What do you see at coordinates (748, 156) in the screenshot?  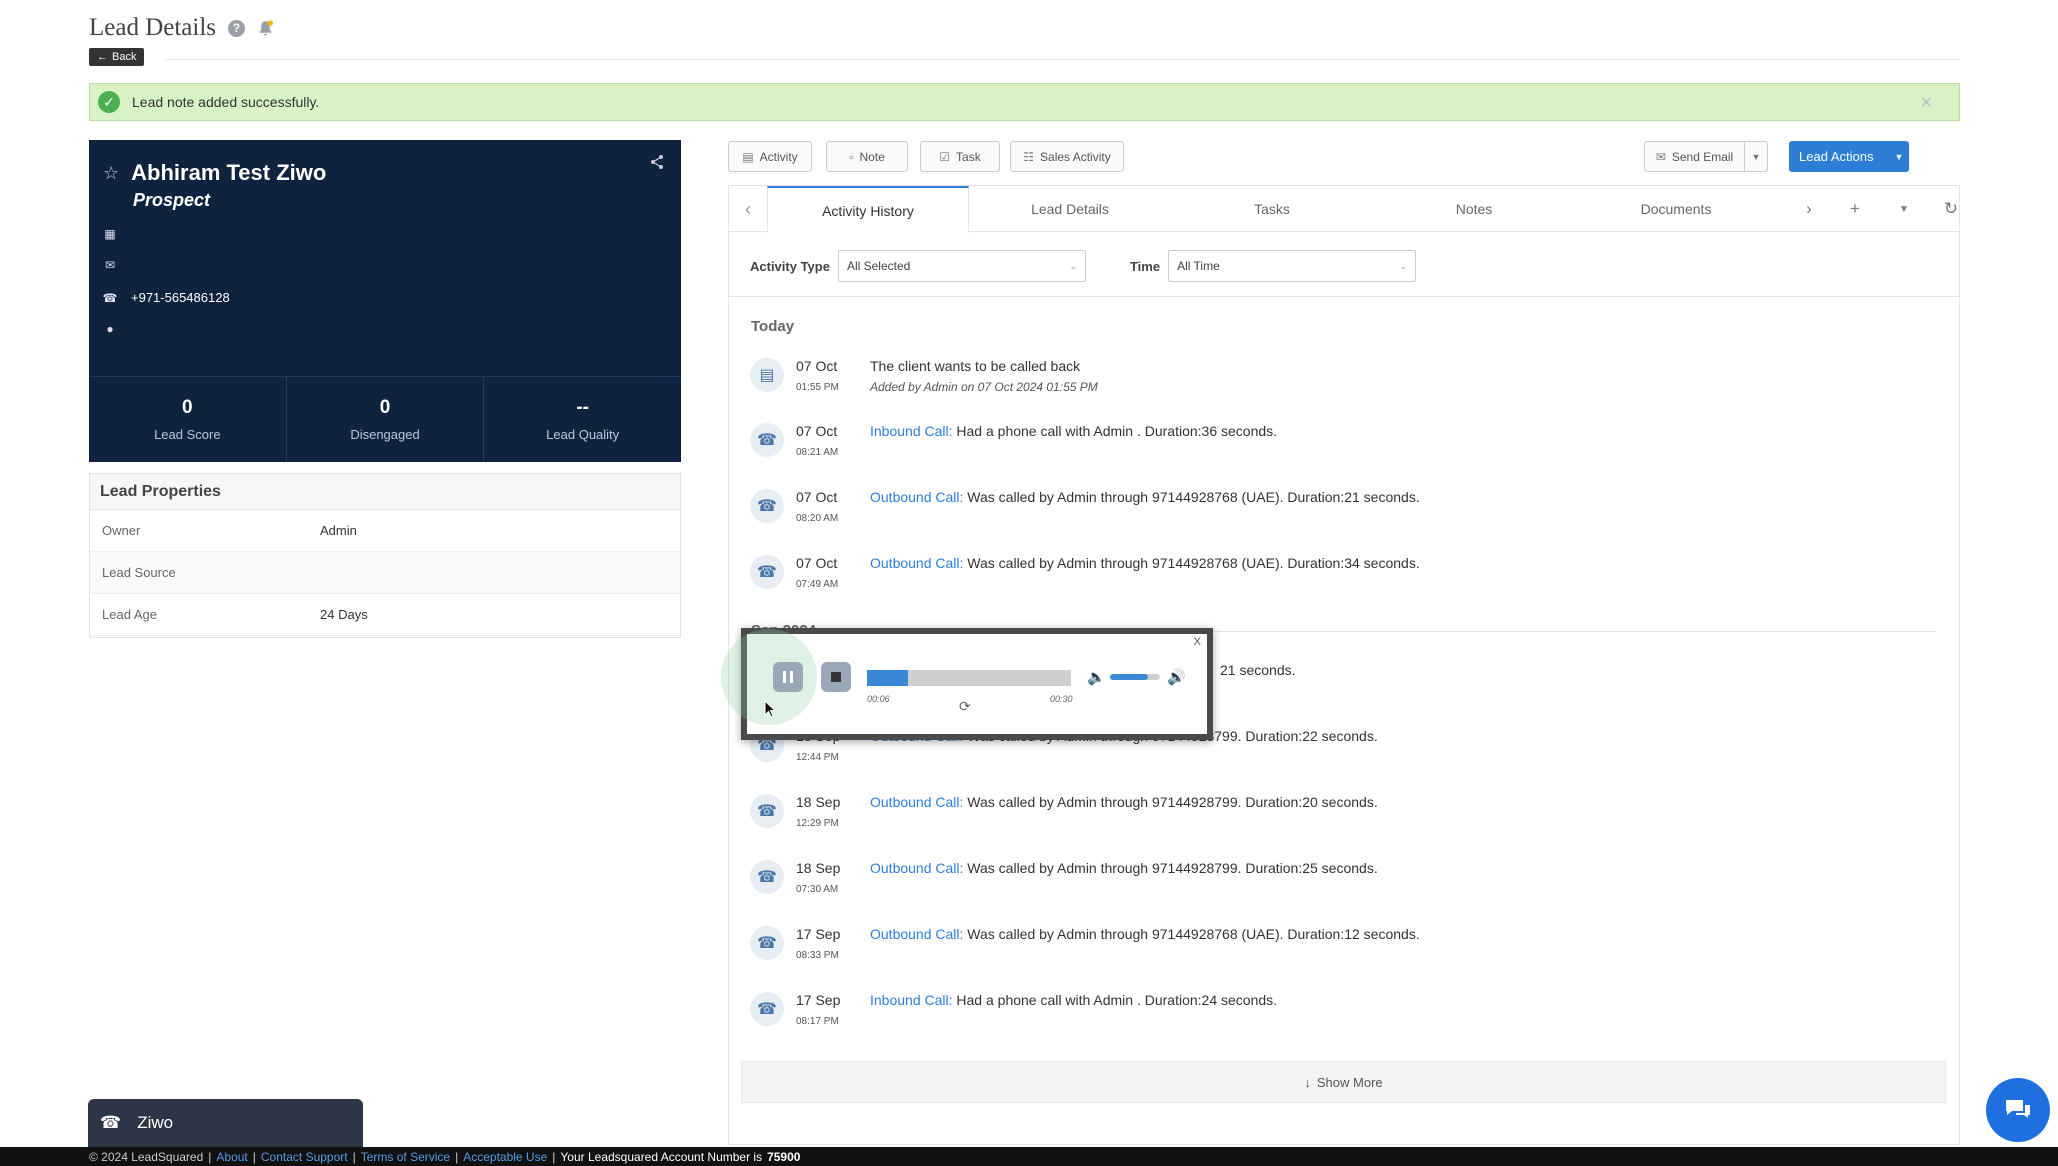 I see `activity-icon: ▤` at bounding box center [748, 156].